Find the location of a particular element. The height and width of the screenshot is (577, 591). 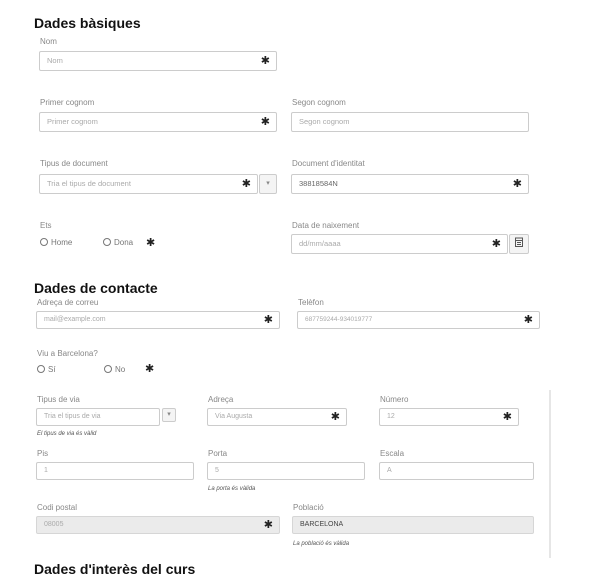

section-title-contact: Dades de contacte is located at coordinates (96, 288).